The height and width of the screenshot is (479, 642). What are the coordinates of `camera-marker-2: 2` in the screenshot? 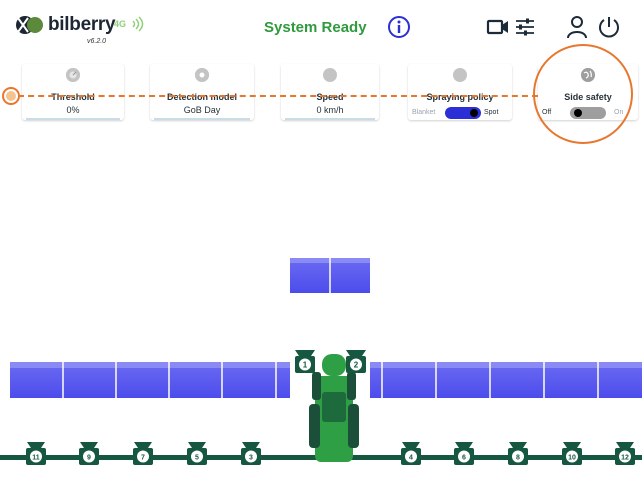 It's located at (356, 361).